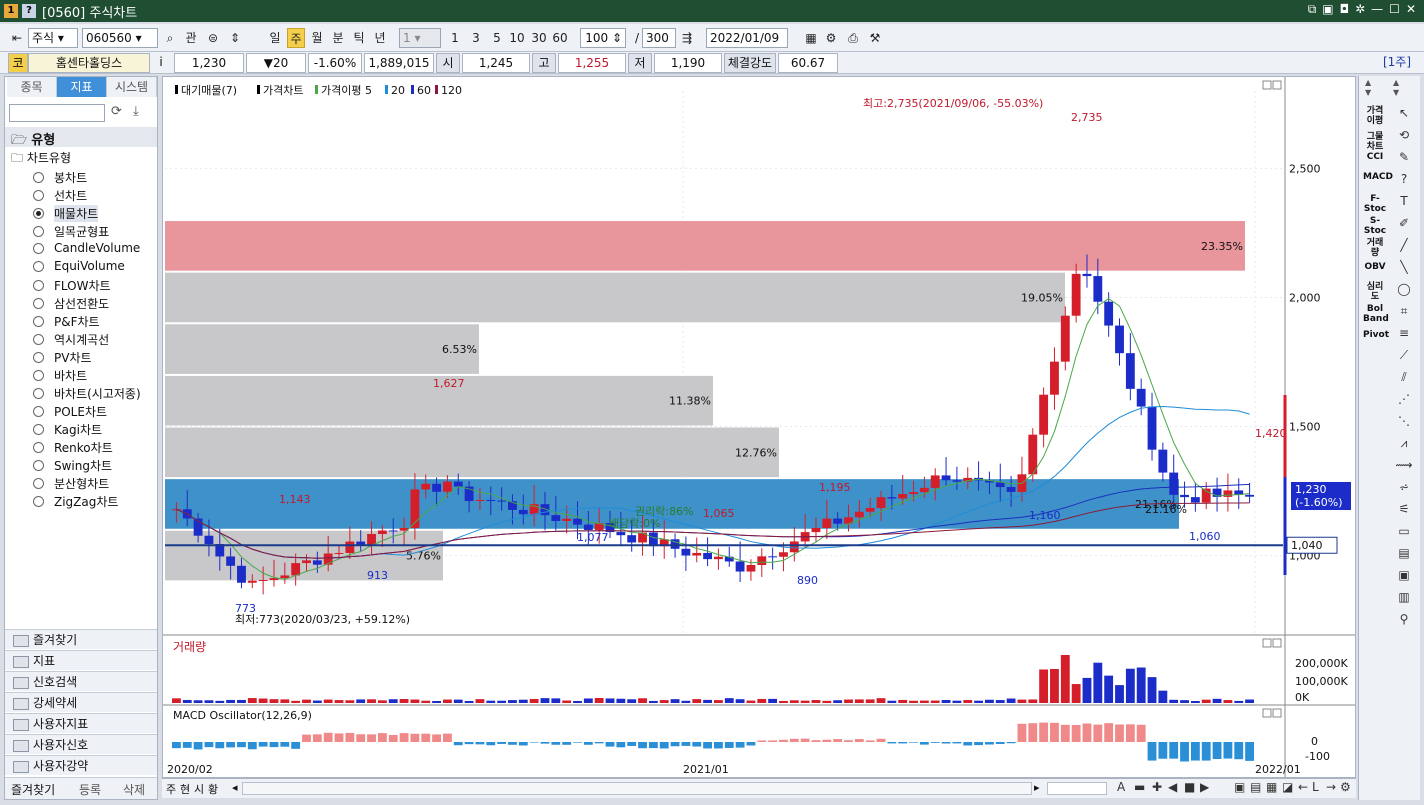  I want to click on tab-systems: 시스템, so click(132, 87).